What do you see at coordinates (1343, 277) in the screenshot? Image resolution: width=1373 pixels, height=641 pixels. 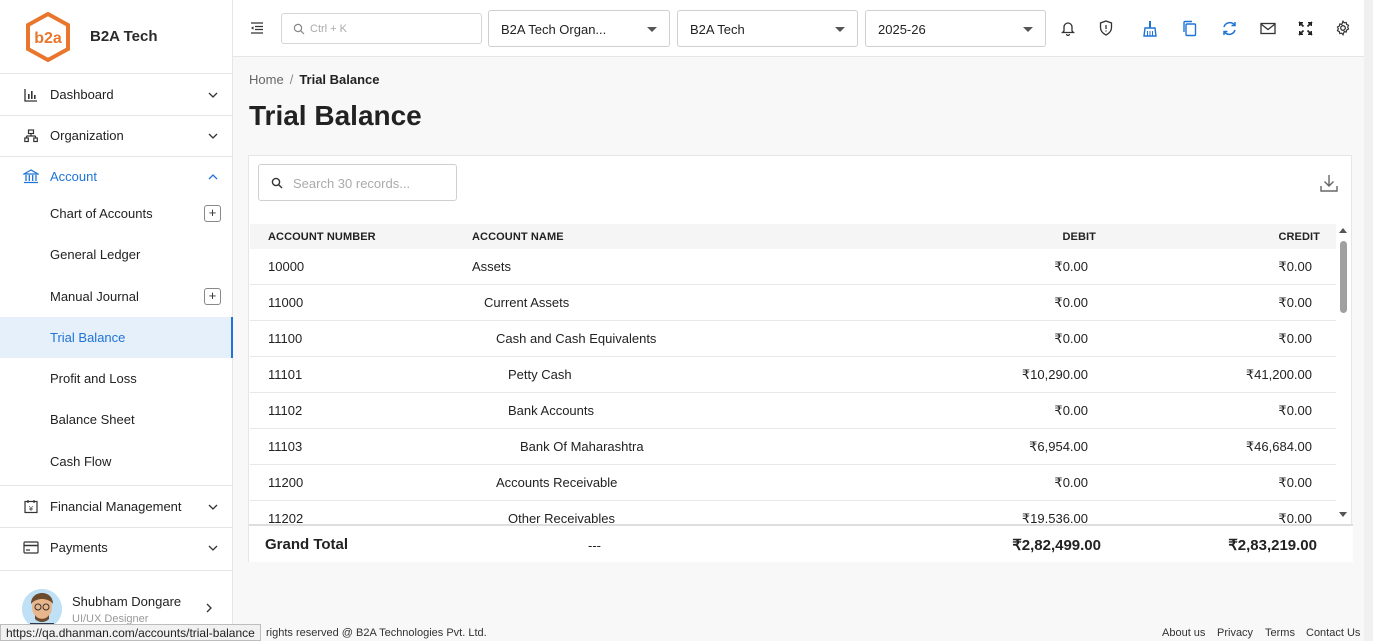 I see `scrollbar-thumb` at bounding box center [1343, 277].